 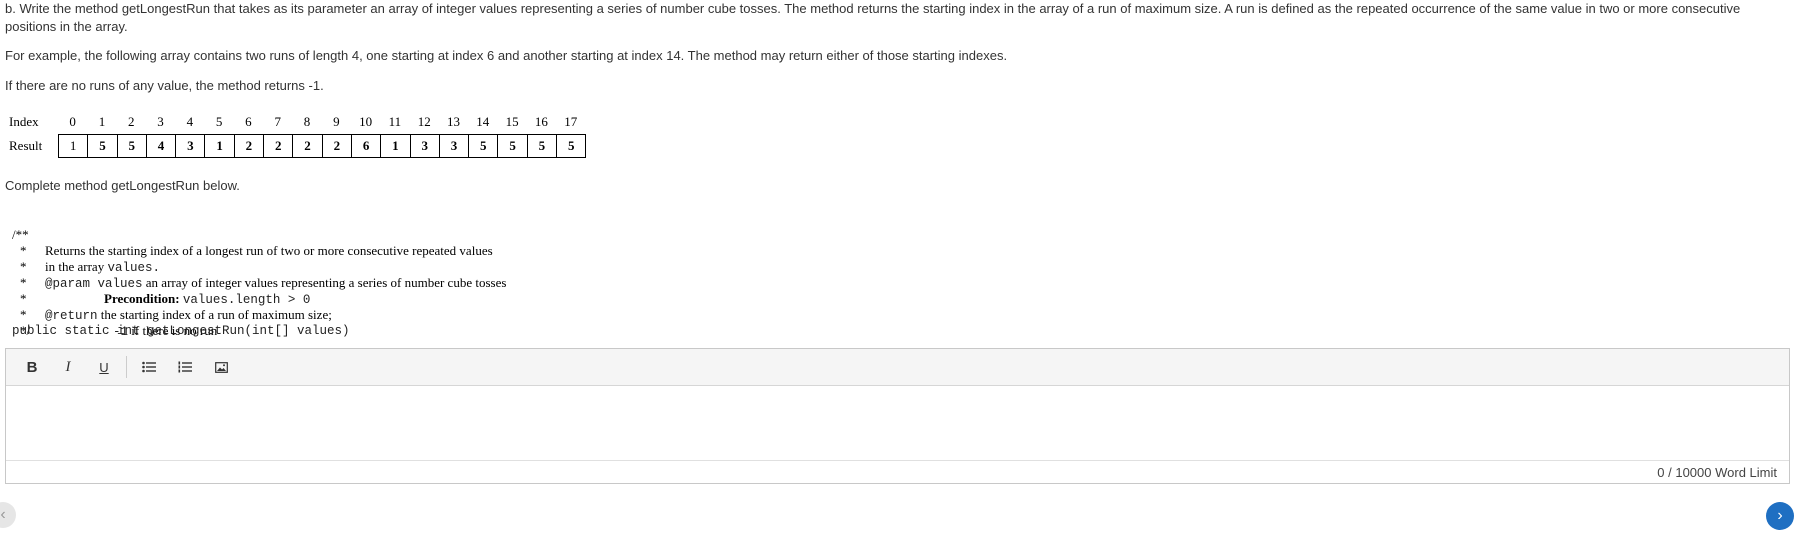 I want to click on insert-image-button, so click(x=221, y=367).